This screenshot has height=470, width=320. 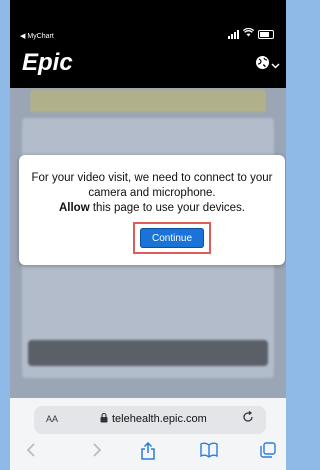 What do you see at coordinates (47, 62) in the screenshot?
I see `epic-logo: Epic` at bounding box center [47, 62].